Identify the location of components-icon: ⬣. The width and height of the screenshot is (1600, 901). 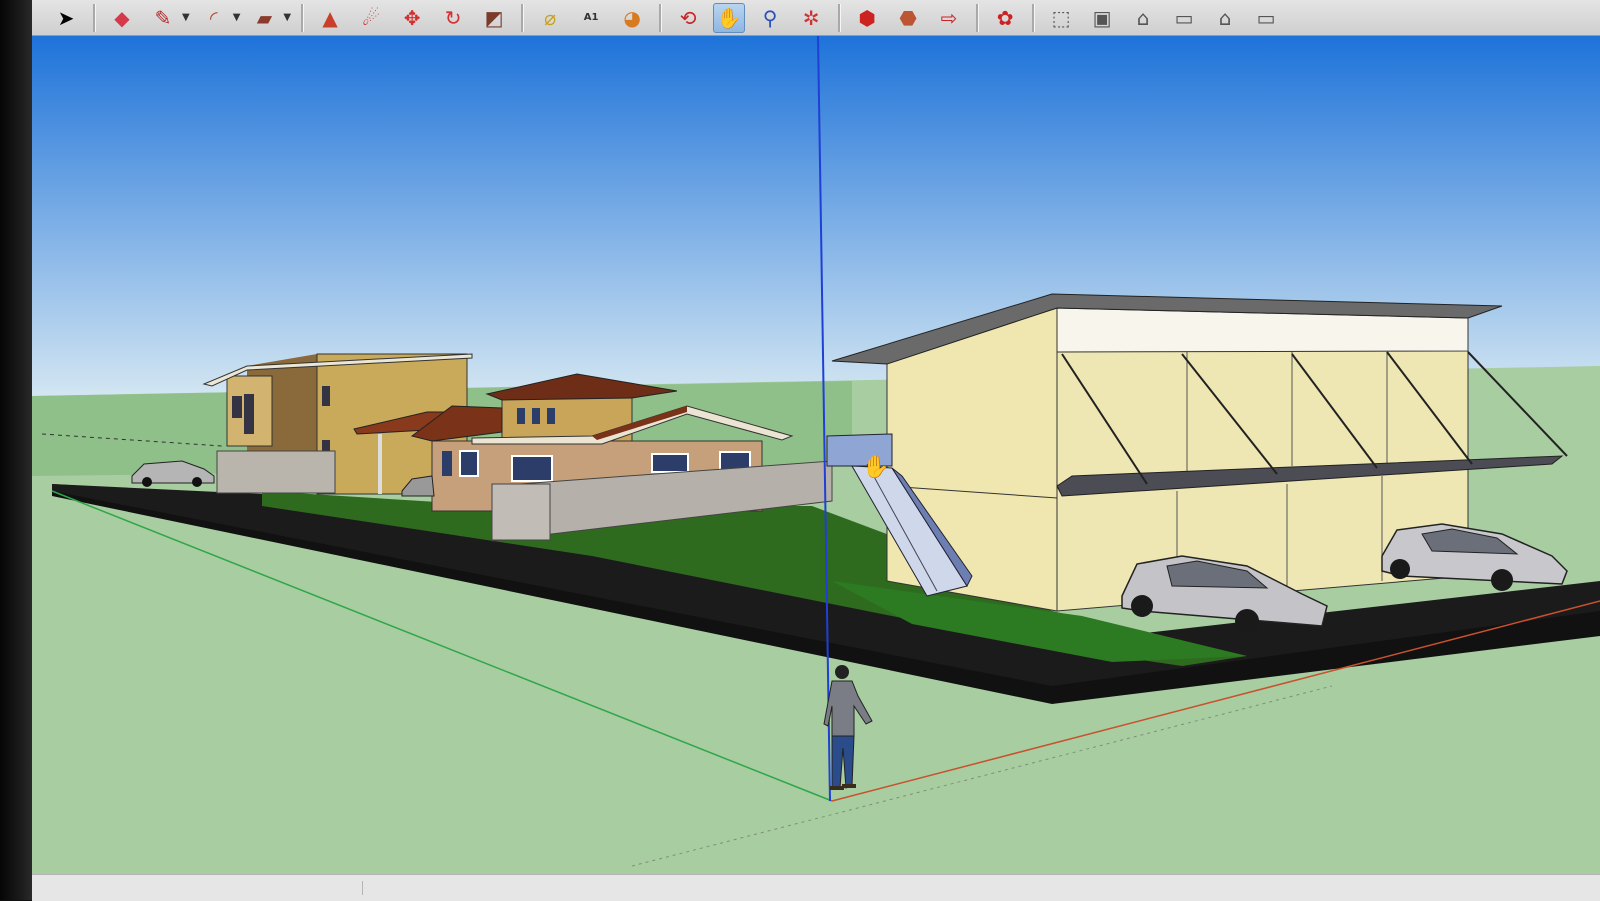
(908, 17).